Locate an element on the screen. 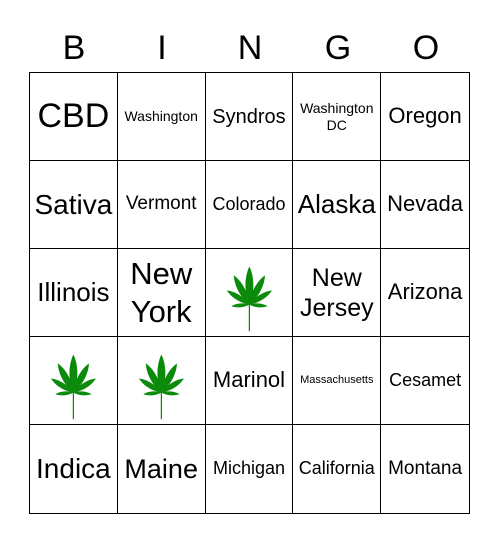 Image resolution: width=500 pixels, height=544 pixels. cell-text: New Jersey is located at coordinates (336, 292).